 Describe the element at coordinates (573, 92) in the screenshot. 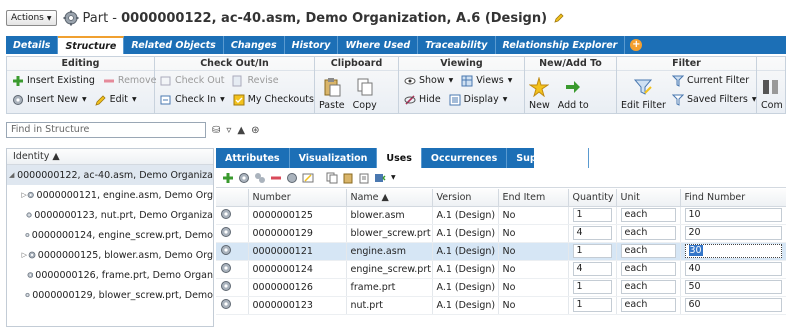

I see `add-to-button: Add to` at that location.